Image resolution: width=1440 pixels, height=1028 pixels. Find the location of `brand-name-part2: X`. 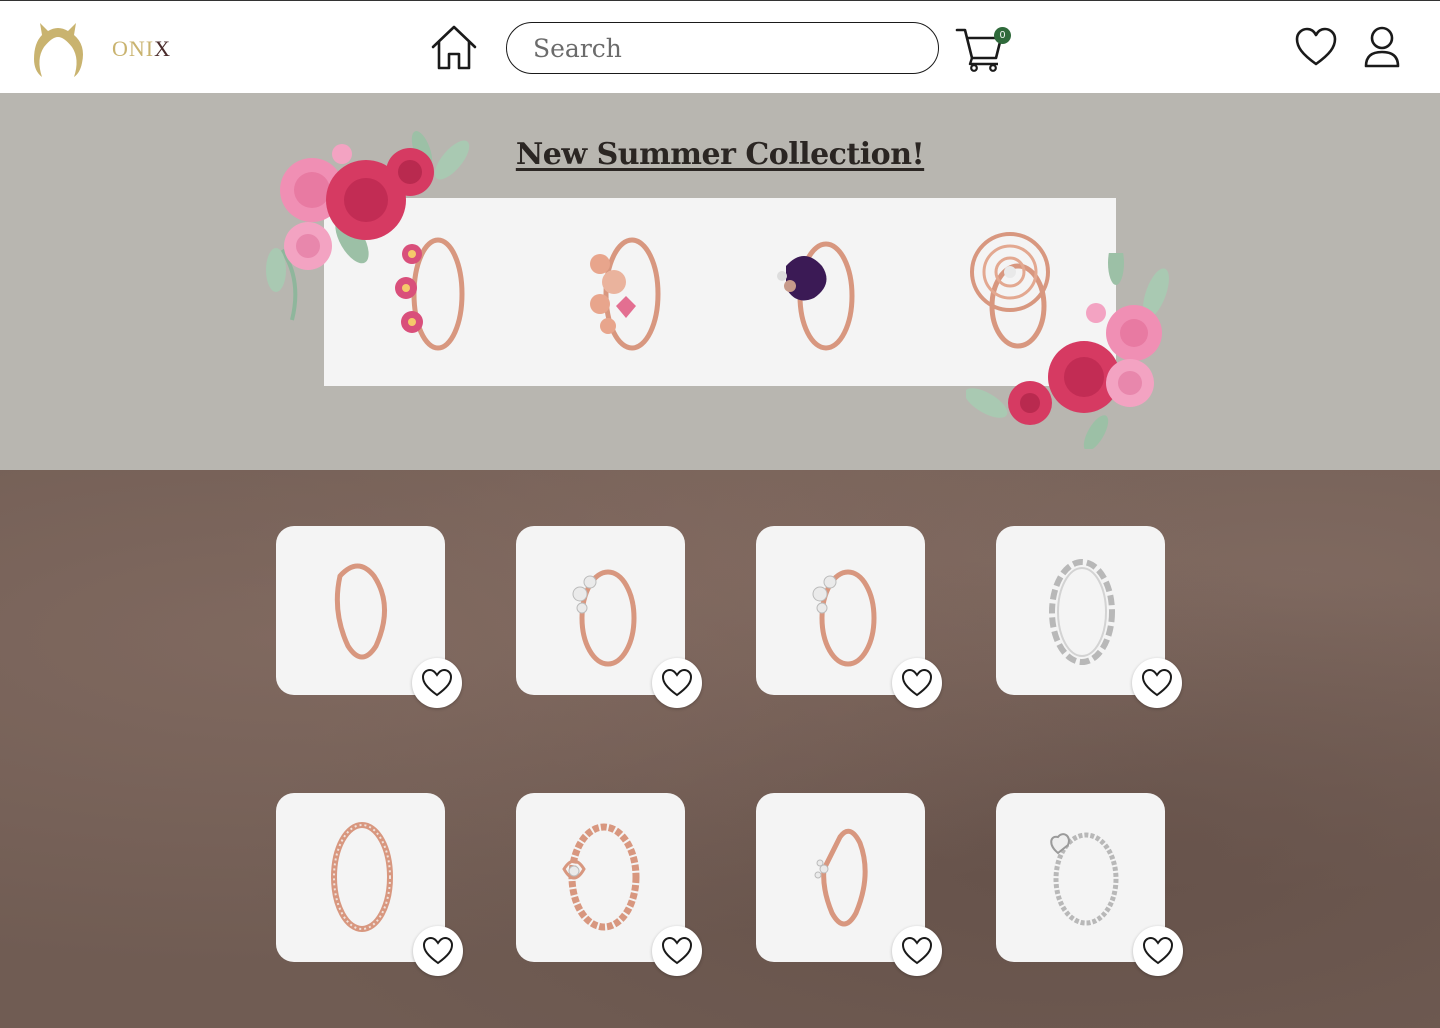

brand-name-part2: X is located at coordinates (162, 48).